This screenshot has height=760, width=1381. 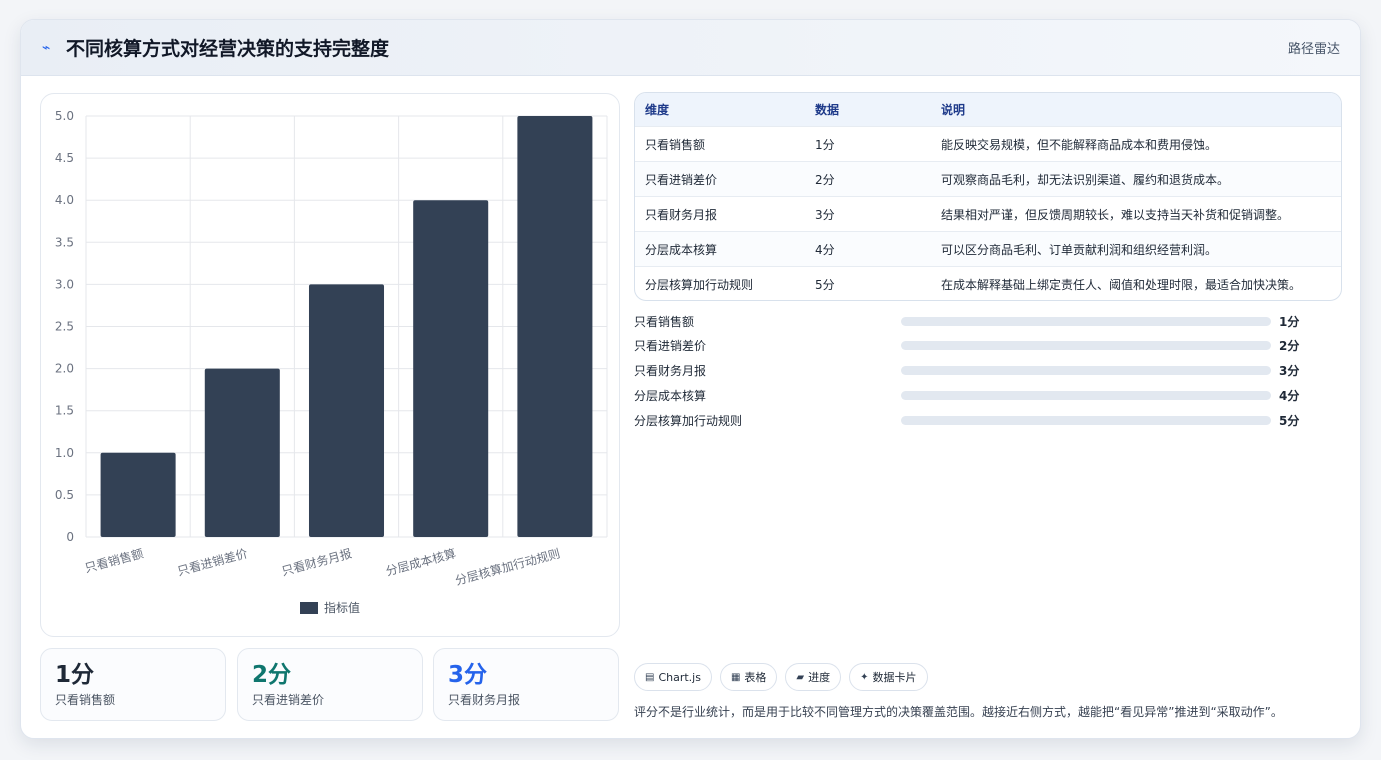 I want to click on y-tick-label: 4.0, so click(x=64, y=200).